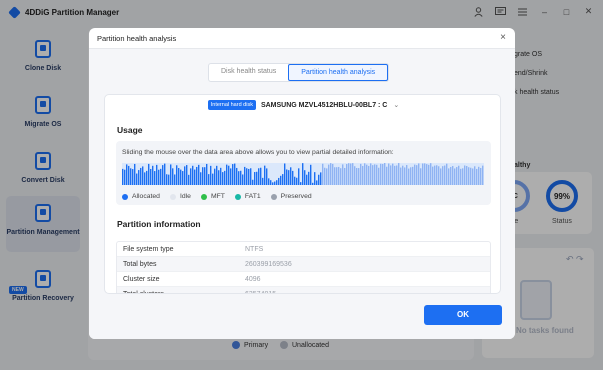  I want to click on legend-fat1: FAT1, so click(247, 196).